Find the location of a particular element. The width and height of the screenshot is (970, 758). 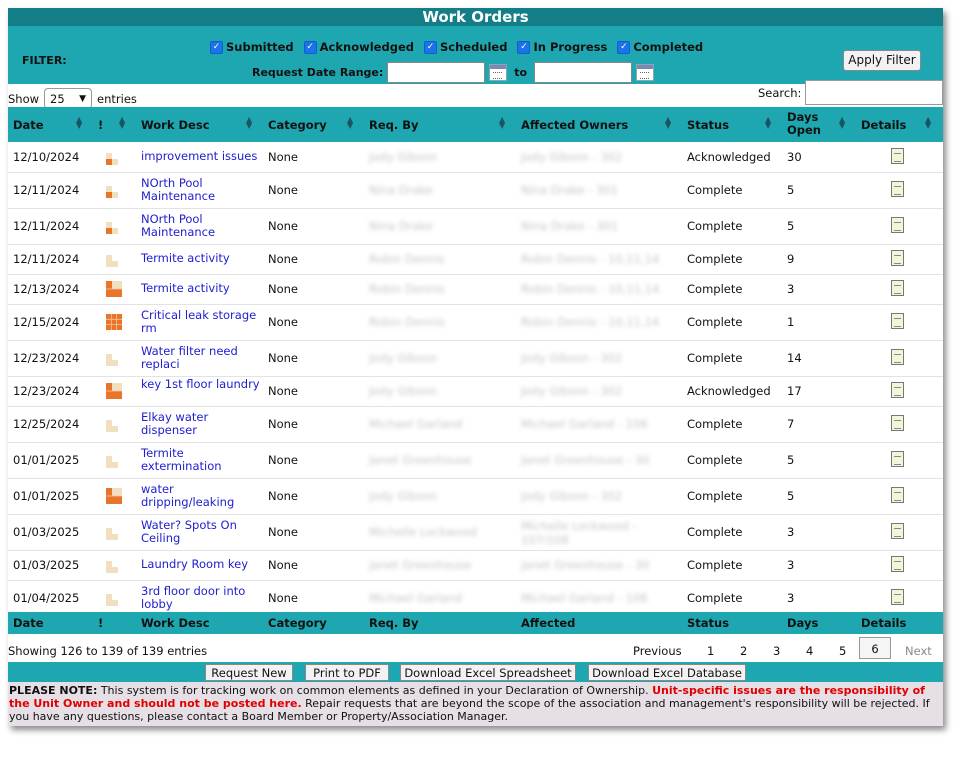

row-date: 12/25/2024 is located at coordinates (46, 424).